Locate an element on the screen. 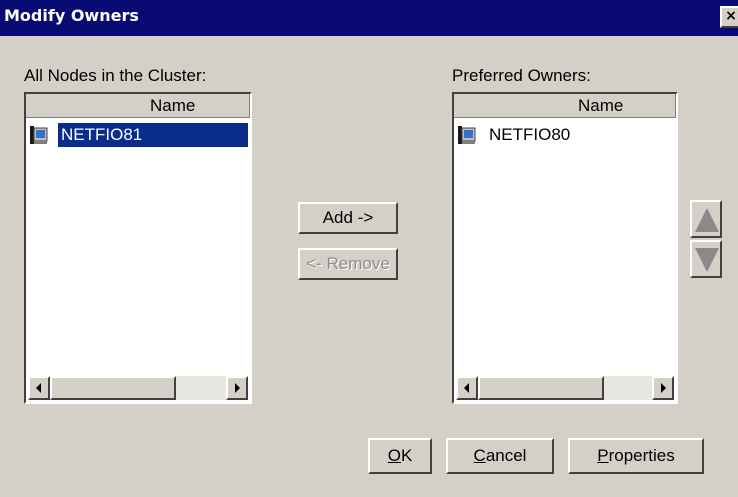  properties-button: Properties is located at coordinates (636, 456).